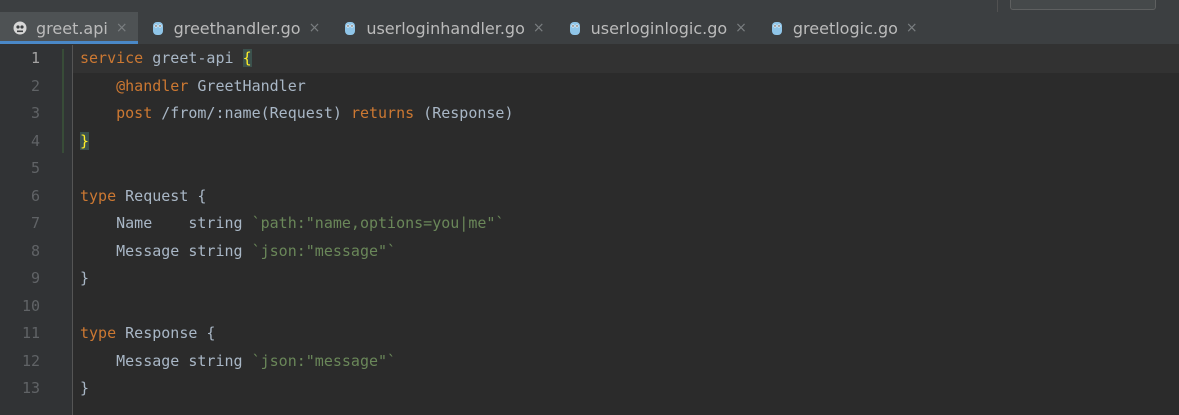 This screenshot has height=415, width=1179. Describe the element at coordinates (166, 223) in the screenshot. I see `code-text: Name string` at that location.